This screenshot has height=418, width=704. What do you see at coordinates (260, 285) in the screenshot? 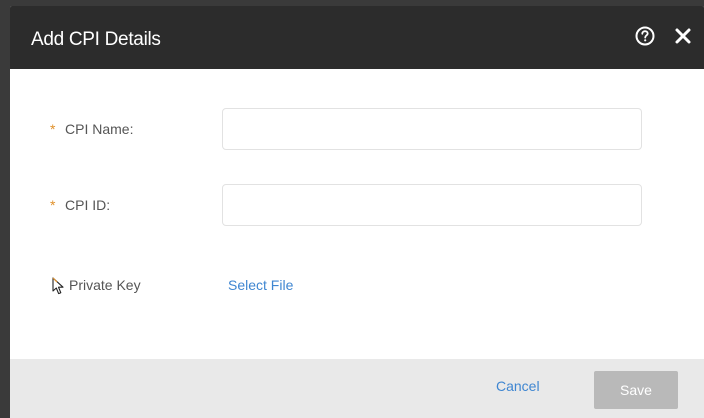
I see `select-file-link: Select File` at bounding box center [260, 285].